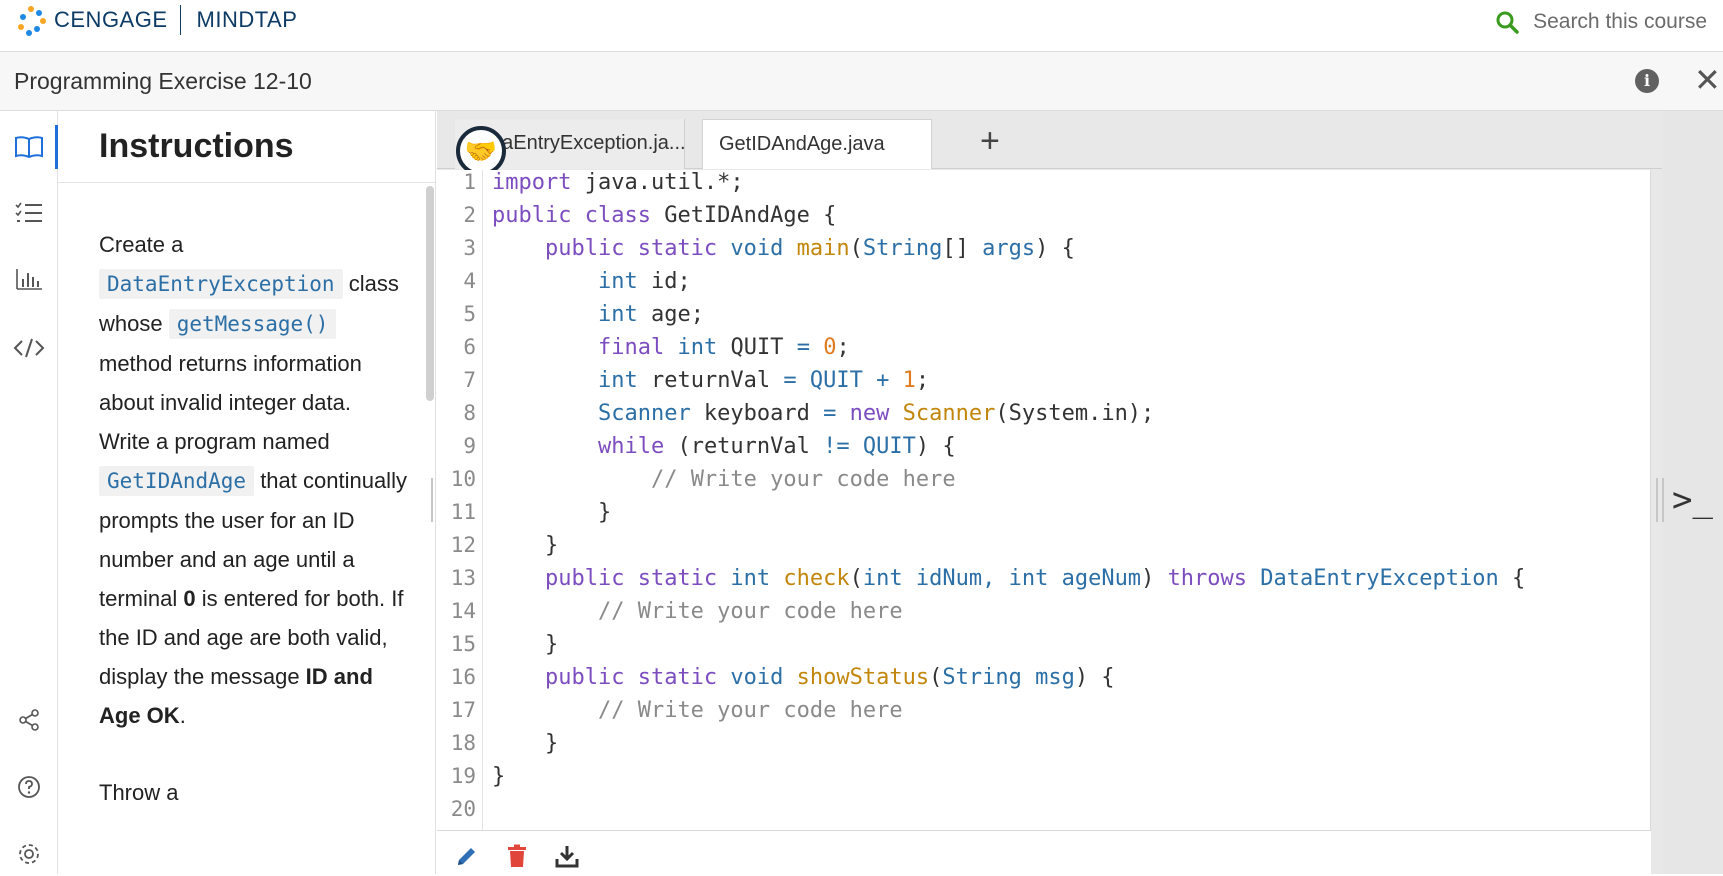 Image resolution: width=1723 pixels, height=876 pixels. What do you see at coordinates (463, 776) in the screenshot?
I see `line-number: 19` at bounding box center [463, 776].